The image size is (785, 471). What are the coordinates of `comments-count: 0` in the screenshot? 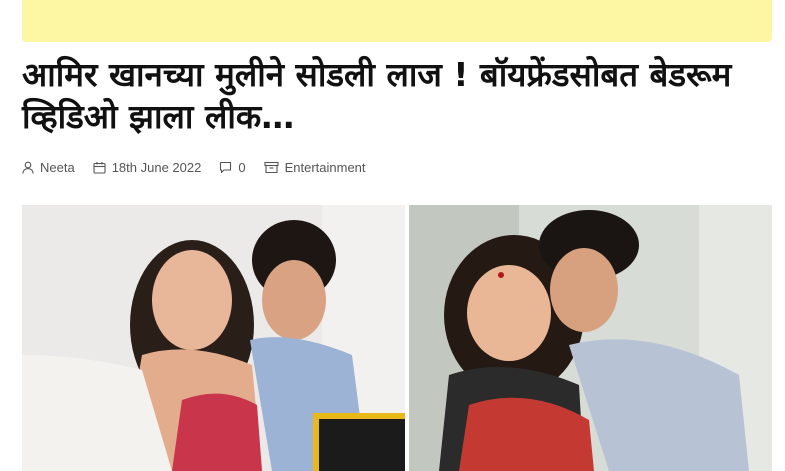 It's located at (242, 167).